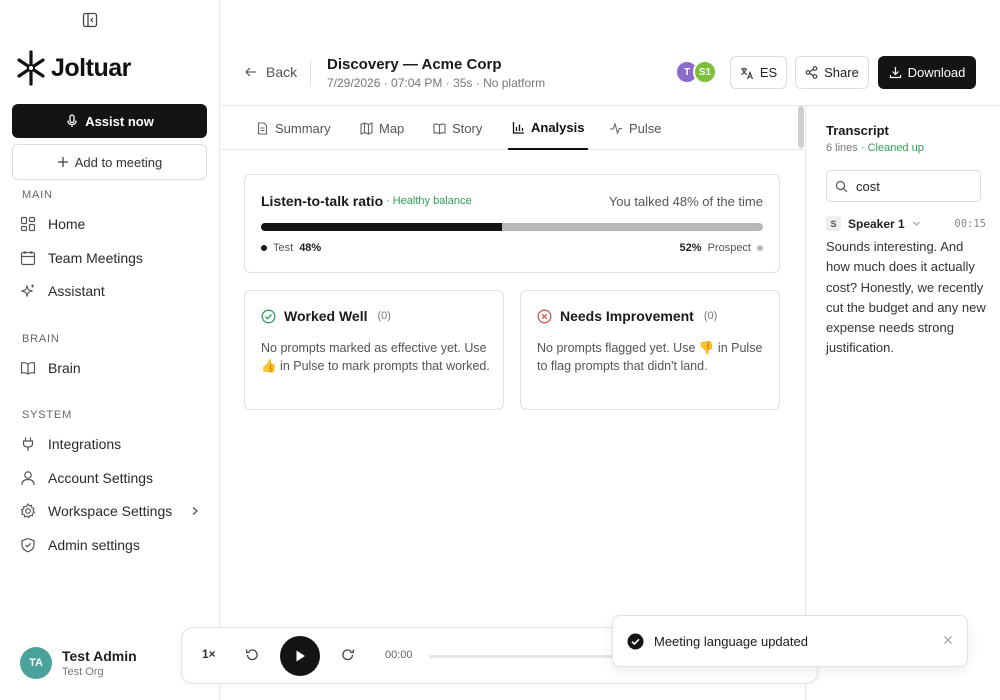  I want to click on share-label: Share, so click(841, 72).